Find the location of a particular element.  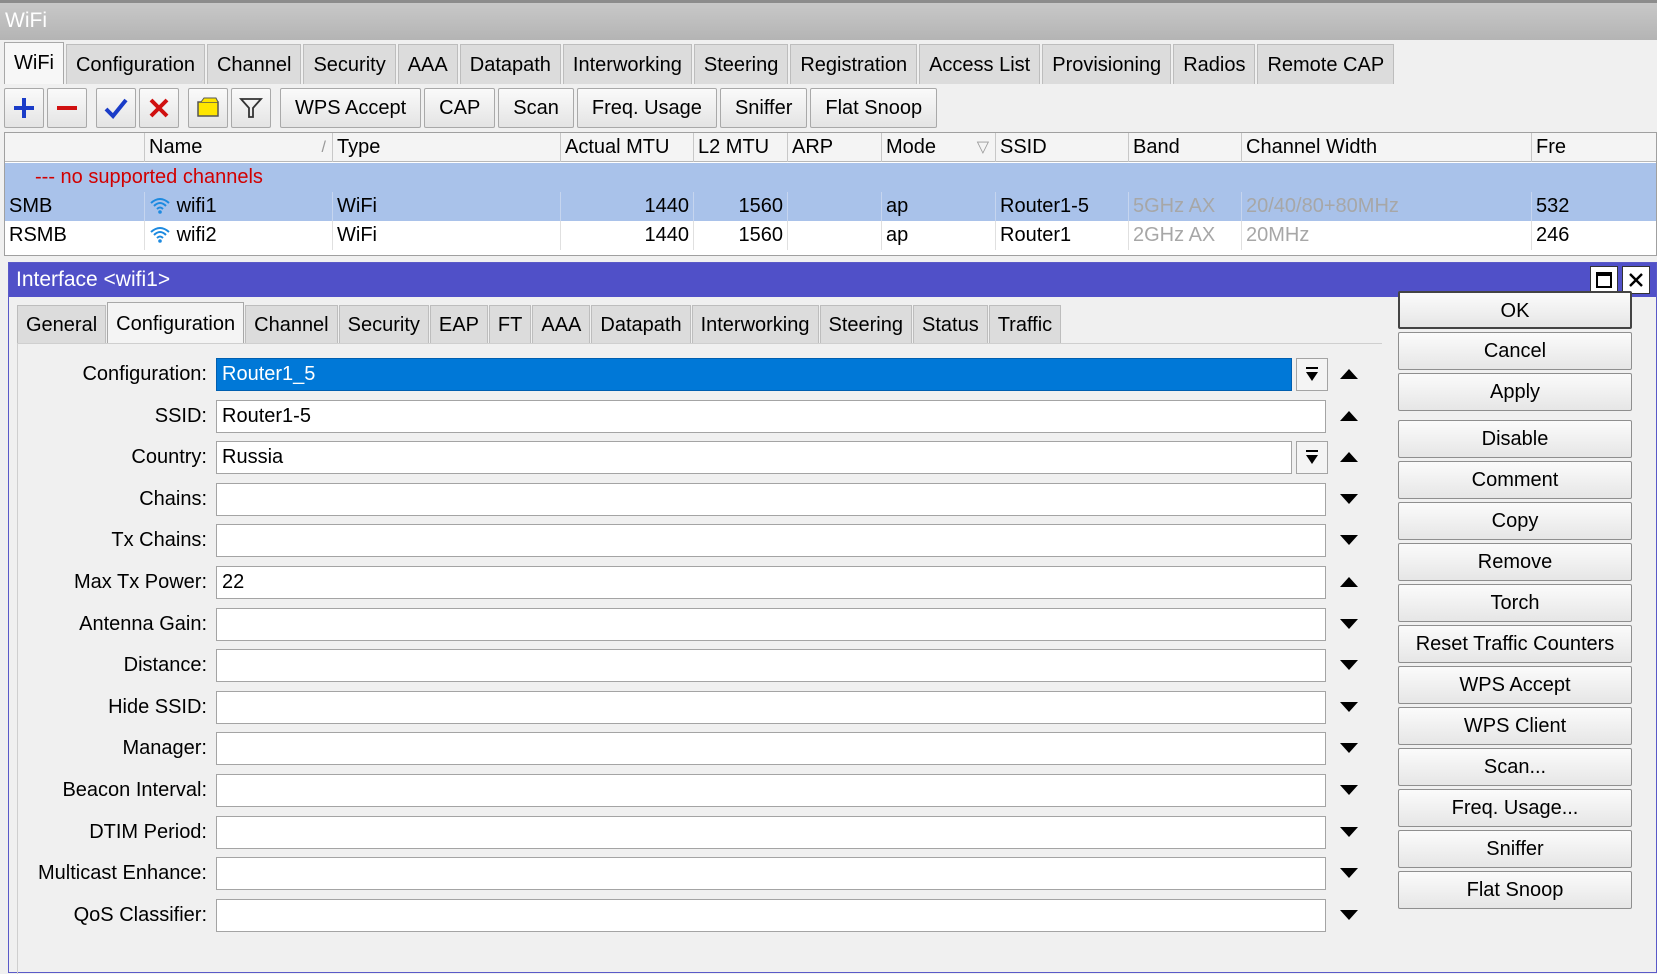

apply-button: Apply is located at coordinates (1515, 392).